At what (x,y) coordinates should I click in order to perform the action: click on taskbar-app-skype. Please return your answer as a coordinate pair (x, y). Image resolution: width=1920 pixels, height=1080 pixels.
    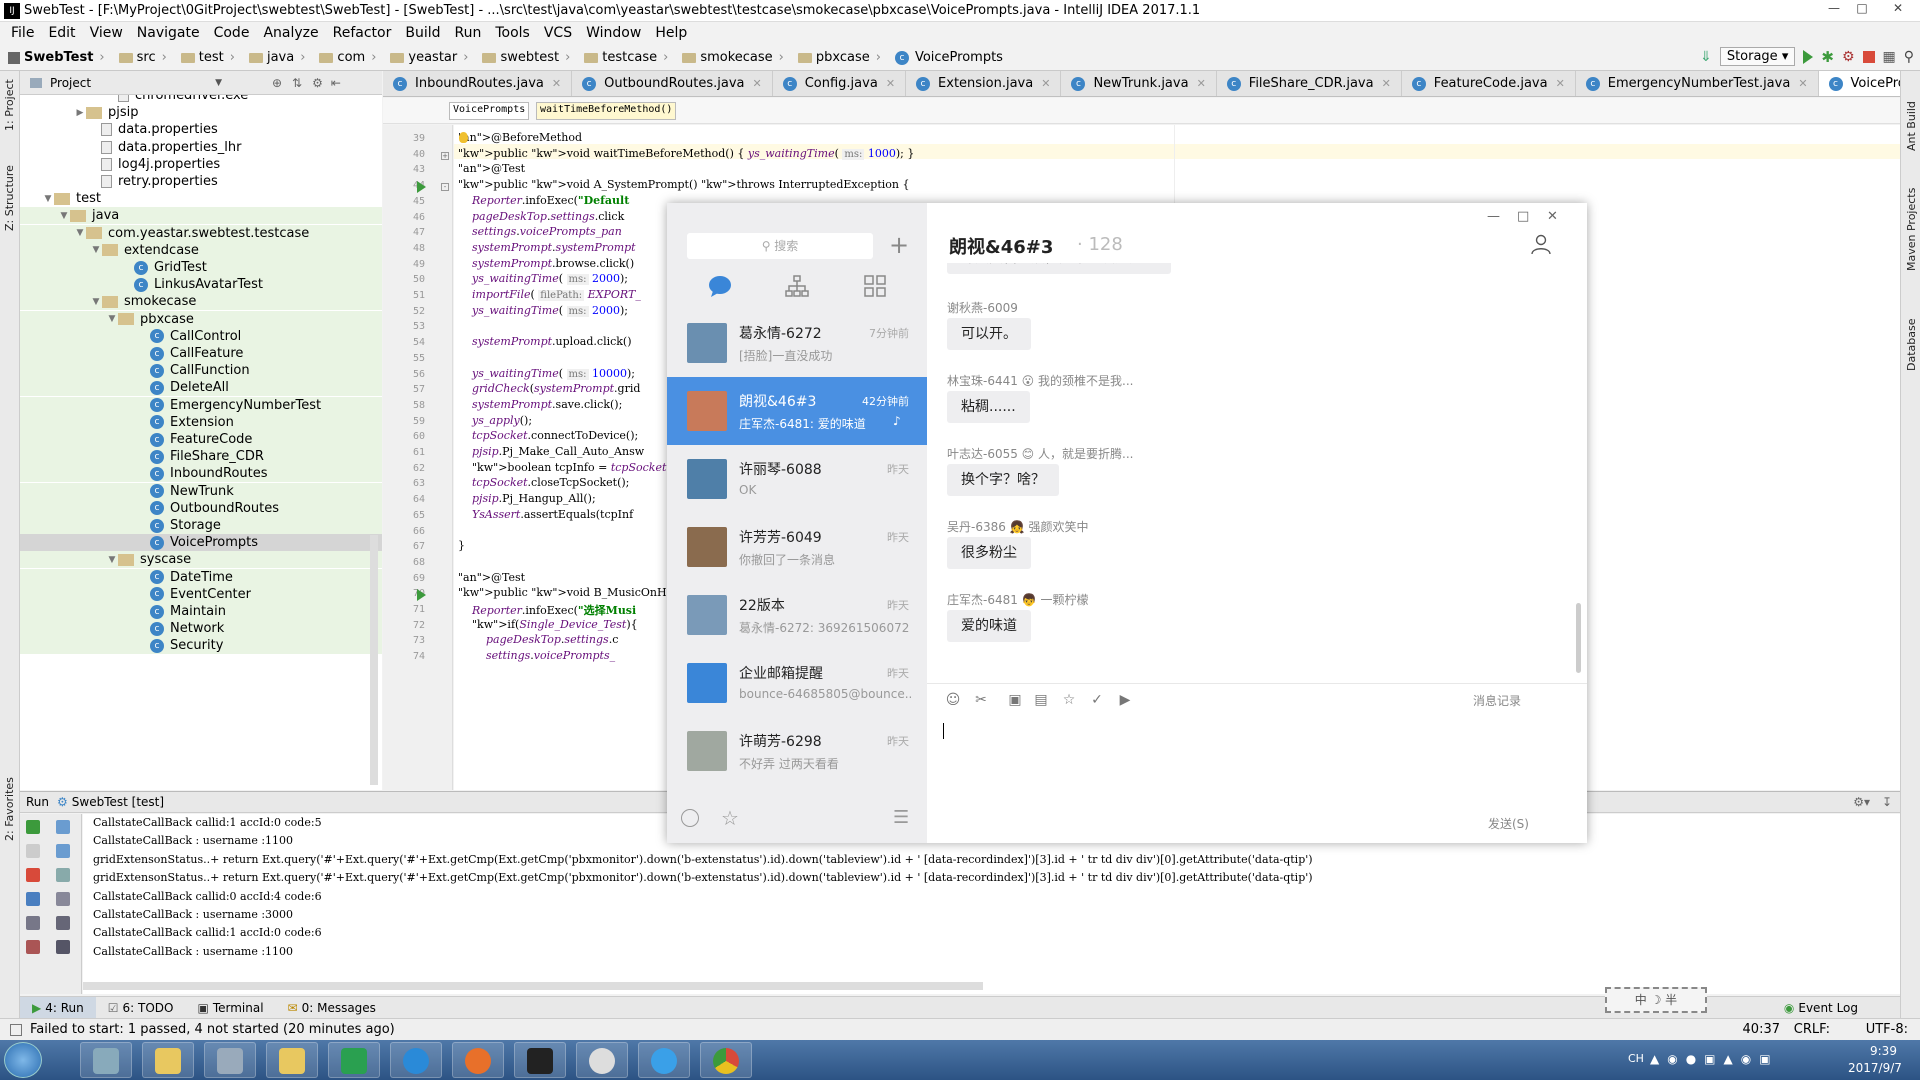
    Looking at the image, I should click on (416, 1060).